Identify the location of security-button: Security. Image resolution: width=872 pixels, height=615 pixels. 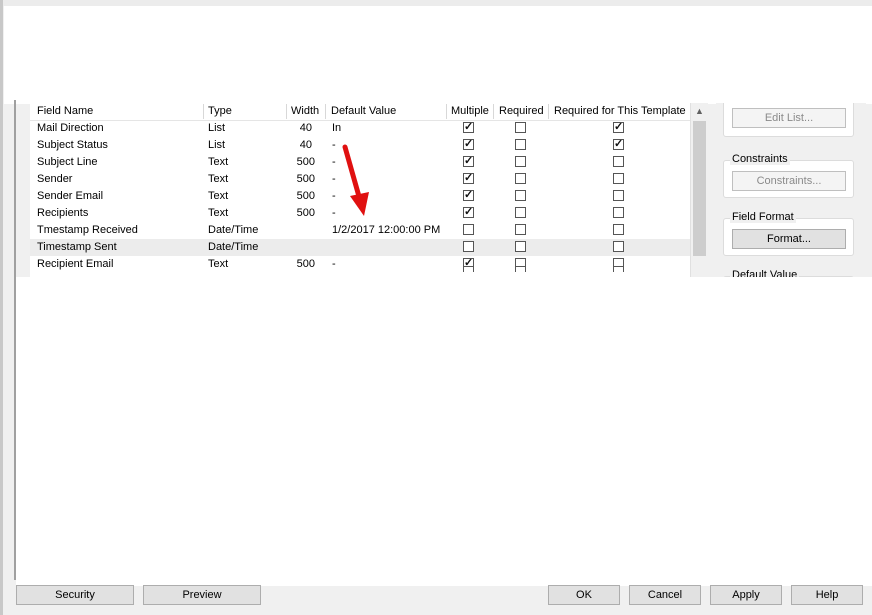
(75, 595).